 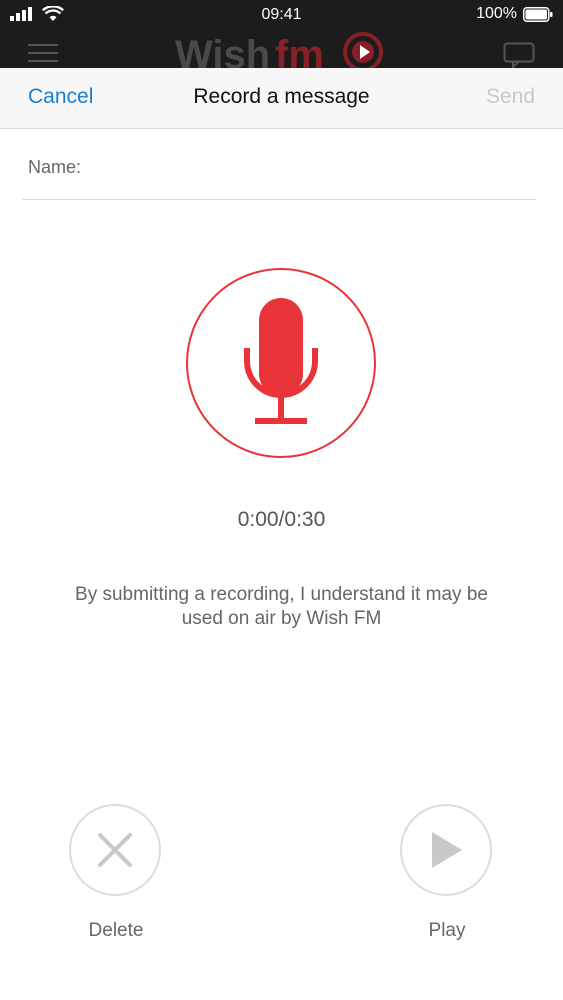 I want to click on name-label: Name:, so click(x=55, y=167).